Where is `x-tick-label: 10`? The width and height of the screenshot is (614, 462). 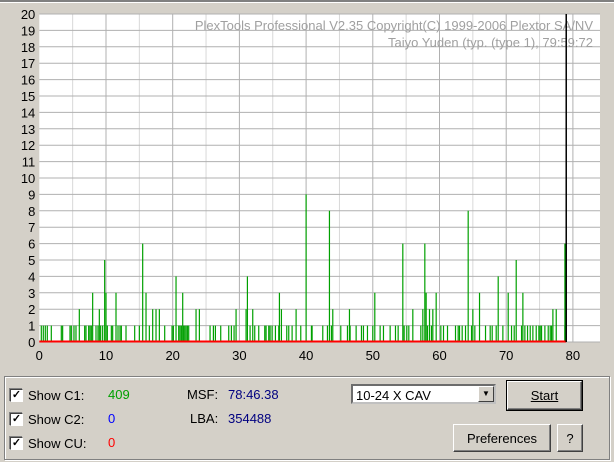
x-tick-label: 10 is located at coordinates (106, 355).